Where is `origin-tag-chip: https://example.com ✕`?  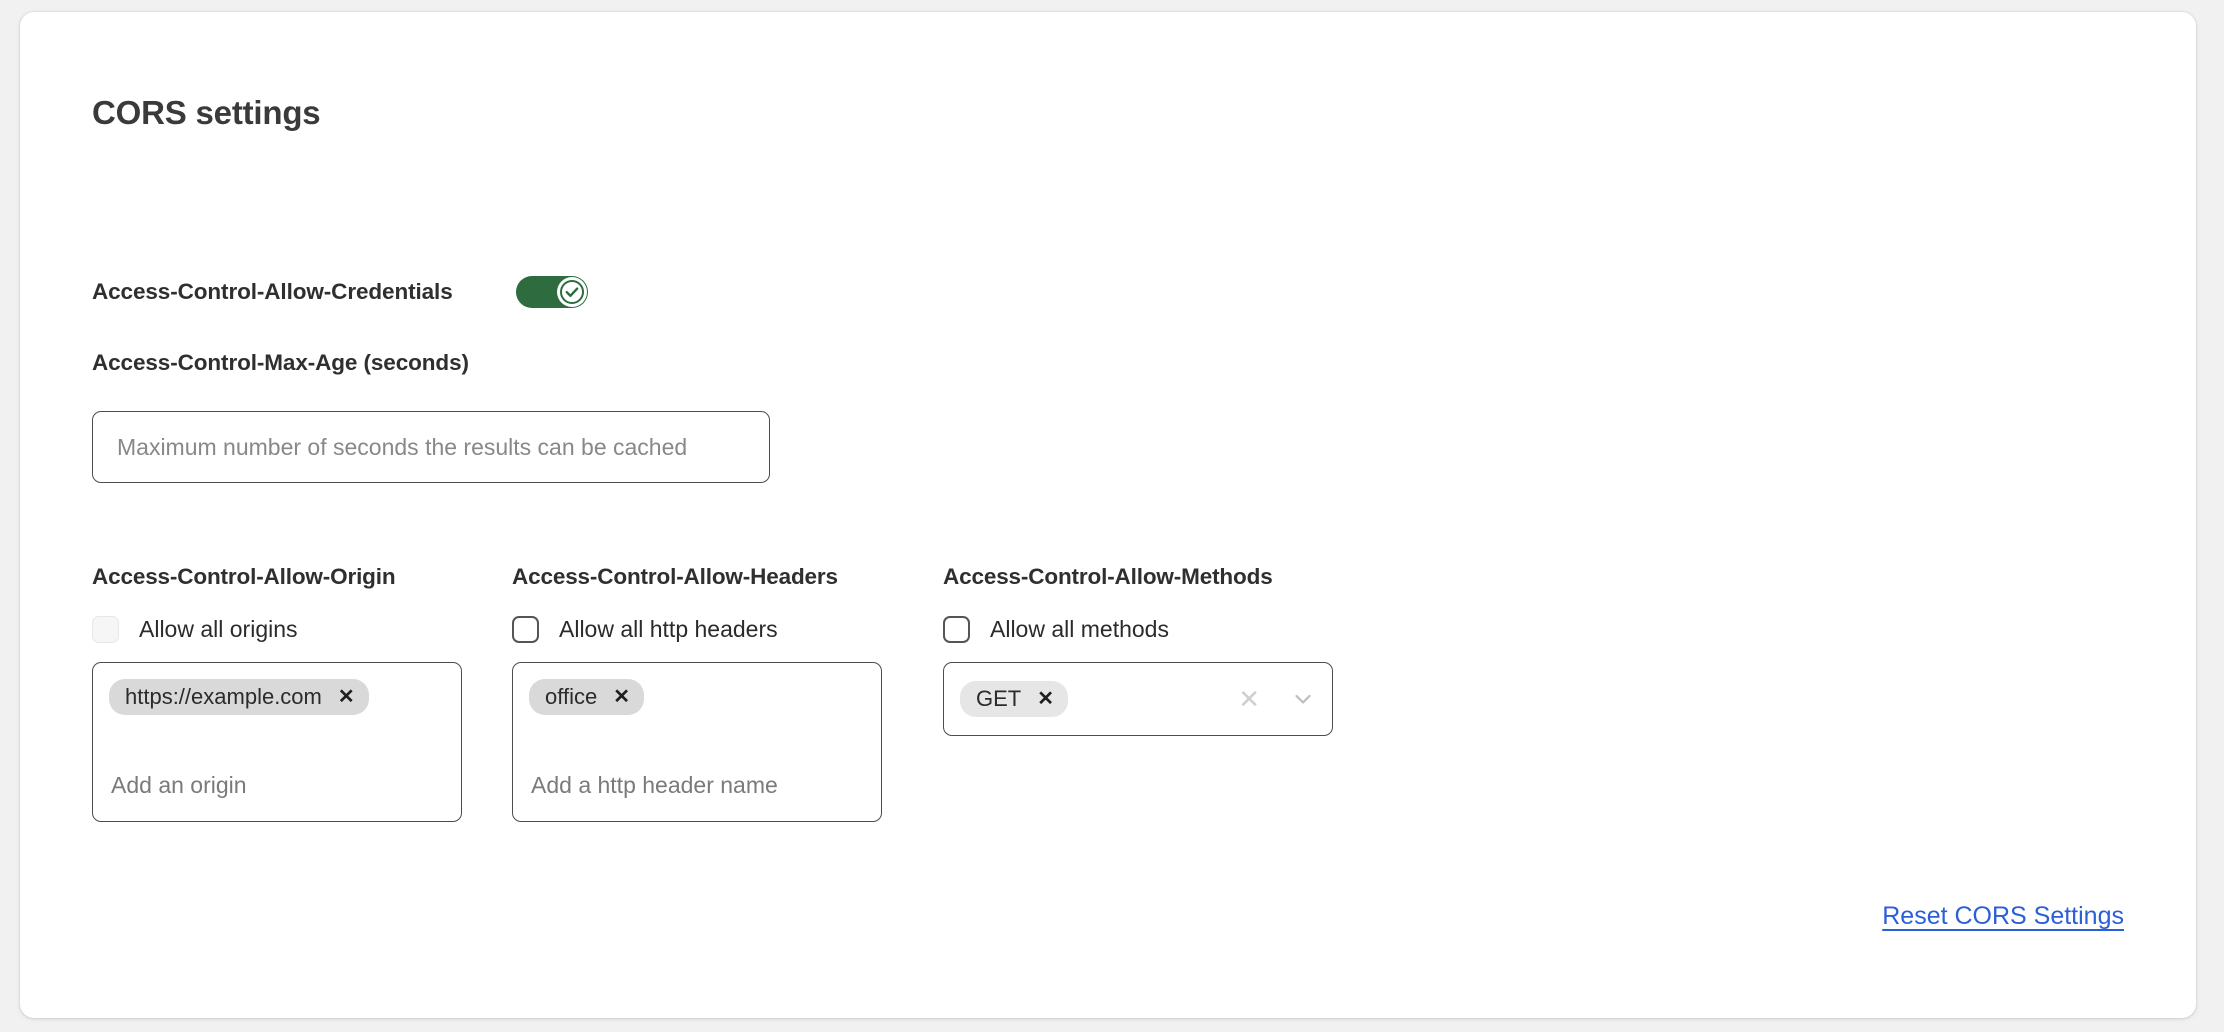
origin-tag-chip: https://example.com ✕ is located at coordinates (239, 697).